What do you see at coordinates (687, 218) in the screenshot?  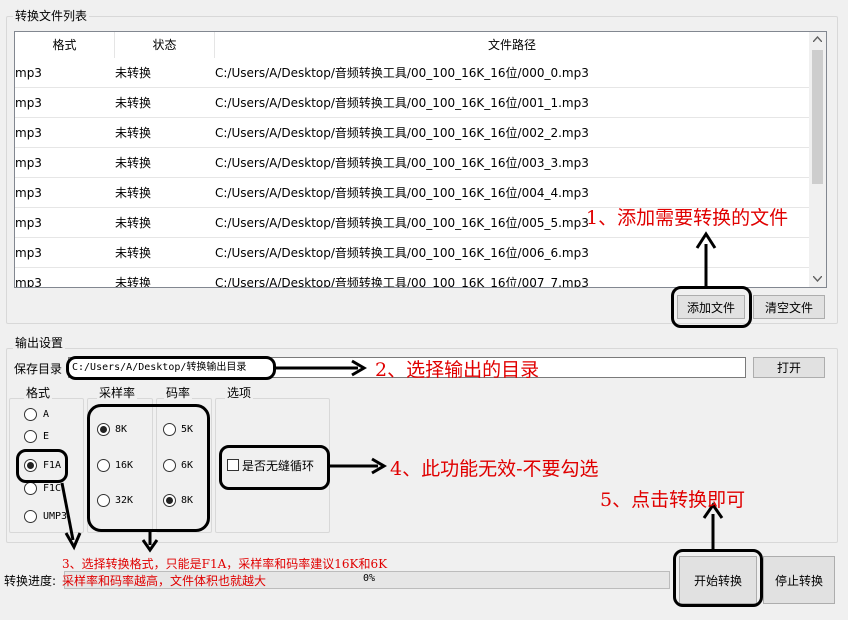 I see `annotation-step-1: 1、添加需要转换的文件` at bounding box center [687, 218].